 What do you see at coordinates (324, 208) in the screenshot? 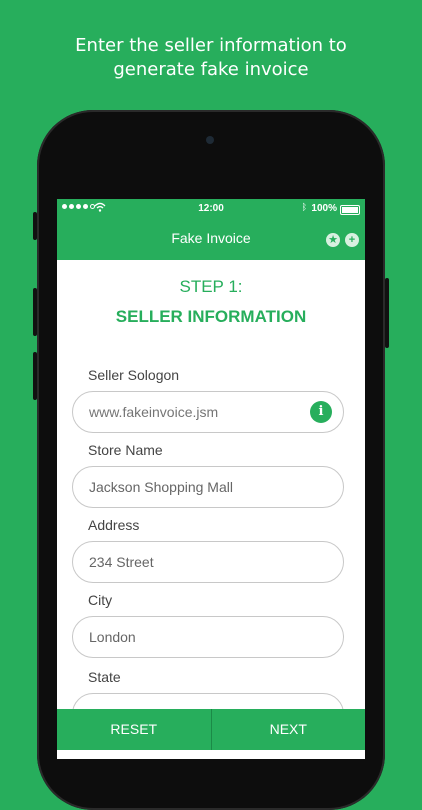
I see `battery-percent: 100%` at bounding box center [324, 208].